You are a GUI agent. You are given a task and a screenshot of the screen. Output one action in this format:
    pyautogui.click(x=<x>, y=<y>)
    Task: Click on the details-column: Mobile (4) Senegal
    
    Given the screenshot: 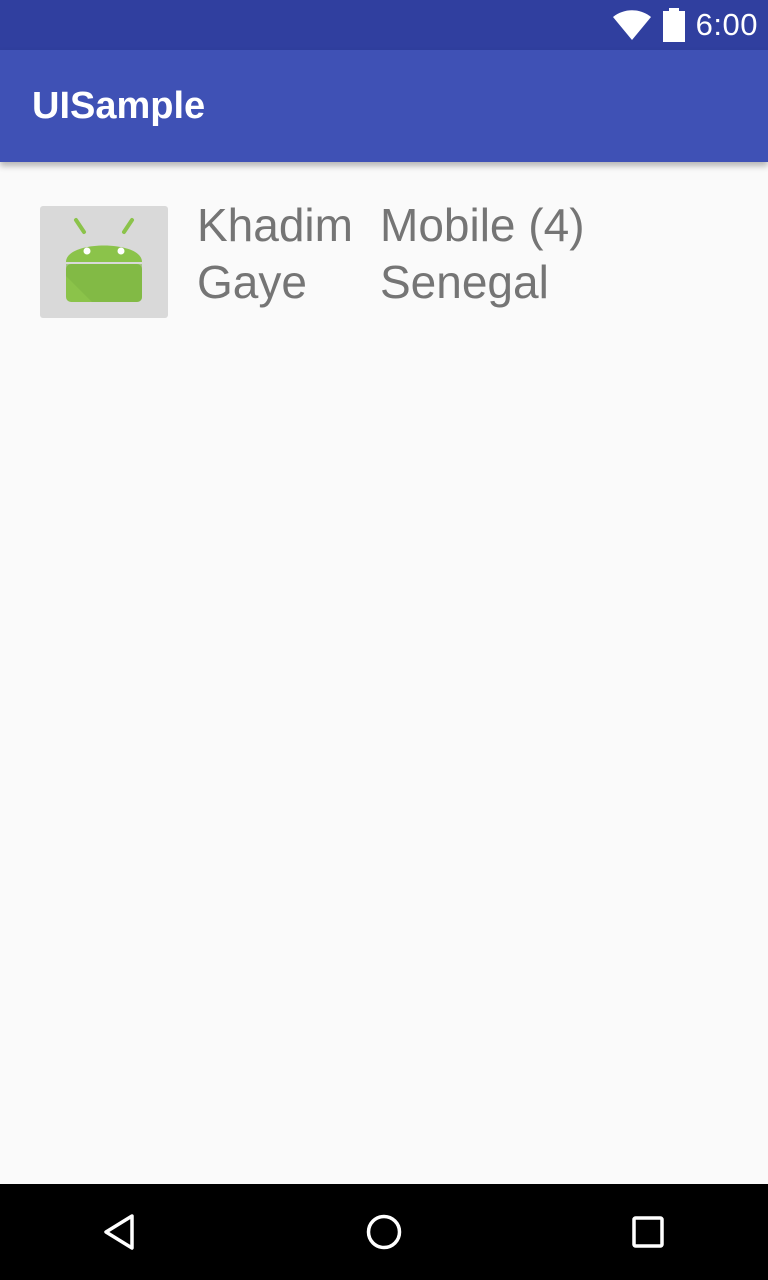 What is the action you would take?
    pyautogui.click(x=482, y=254)
    